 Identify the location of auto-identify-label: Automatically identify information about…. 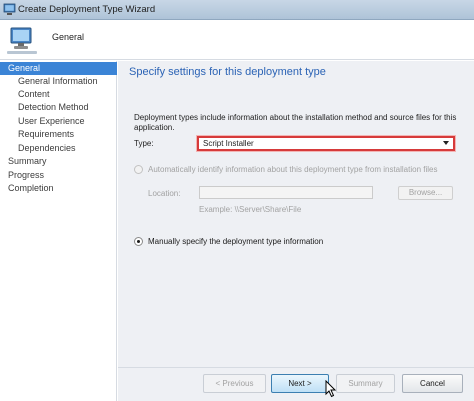
(293, 169).